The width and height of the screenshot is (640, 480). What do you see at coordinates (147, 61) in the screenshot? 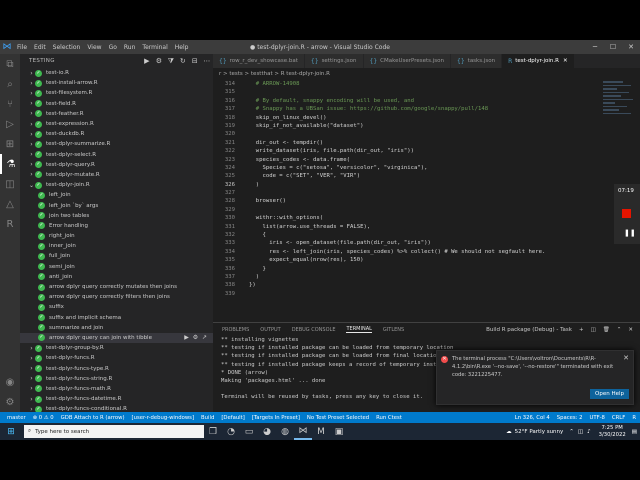
I see `run-all-tests-icon: ▶` at bounding box center [147, 61].